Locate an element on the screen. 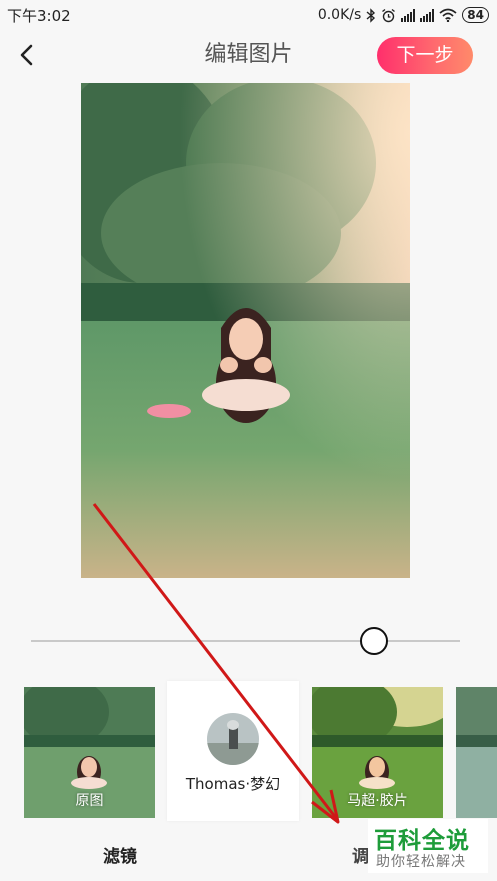  filter-label: 原图 is located at coordinates (89, 801).